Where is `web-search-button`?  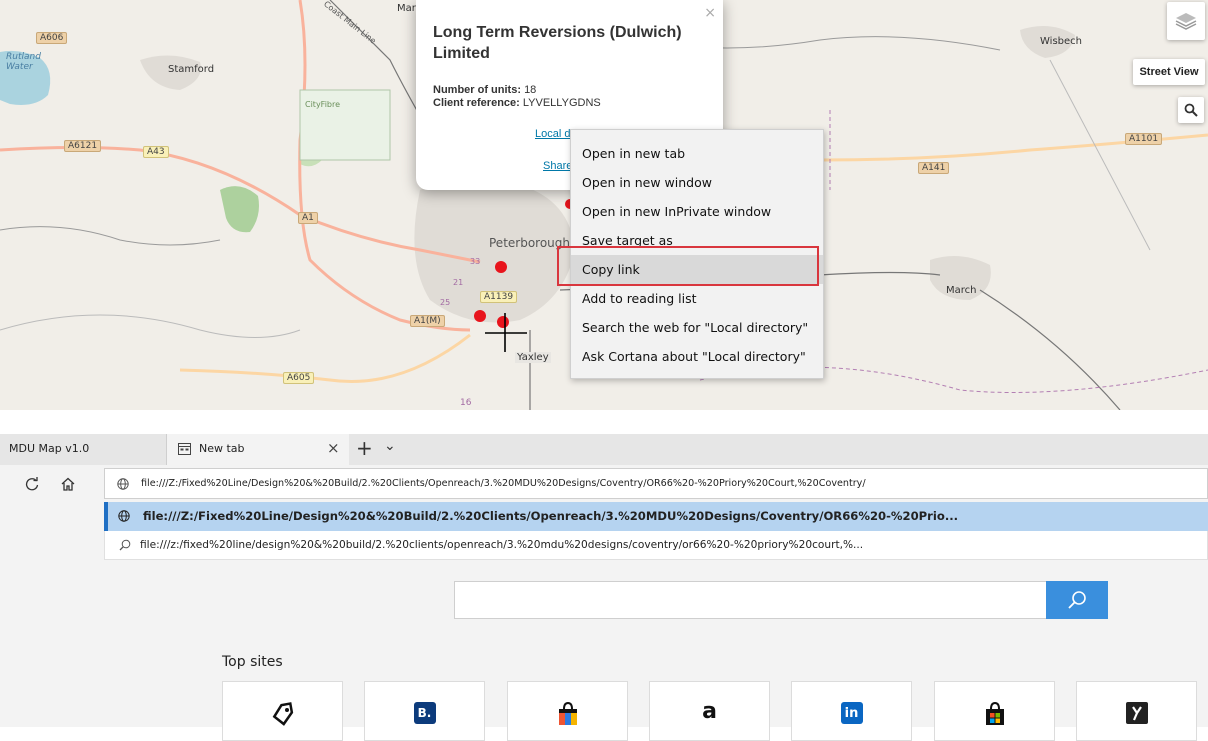 web-search-button is located at coordinates (1077, 600).